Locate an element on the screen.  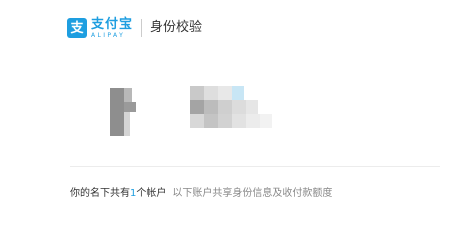
summary-prefix: 你的名下共有 is located at coordinates (100, 193).